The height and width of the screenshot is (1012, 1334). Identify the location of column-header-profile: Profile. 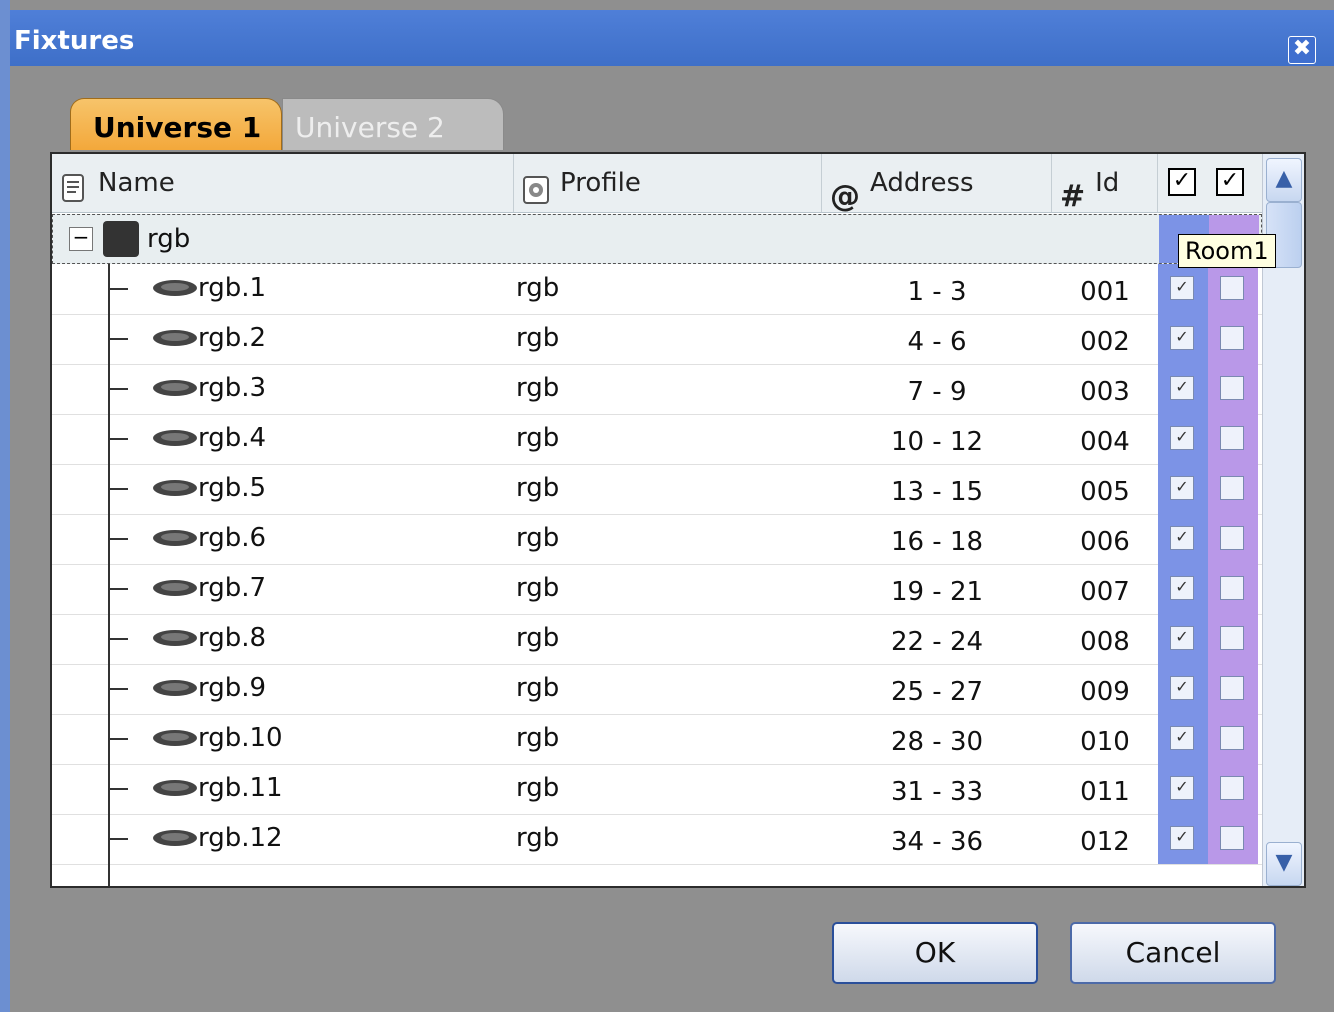
(668, 183).